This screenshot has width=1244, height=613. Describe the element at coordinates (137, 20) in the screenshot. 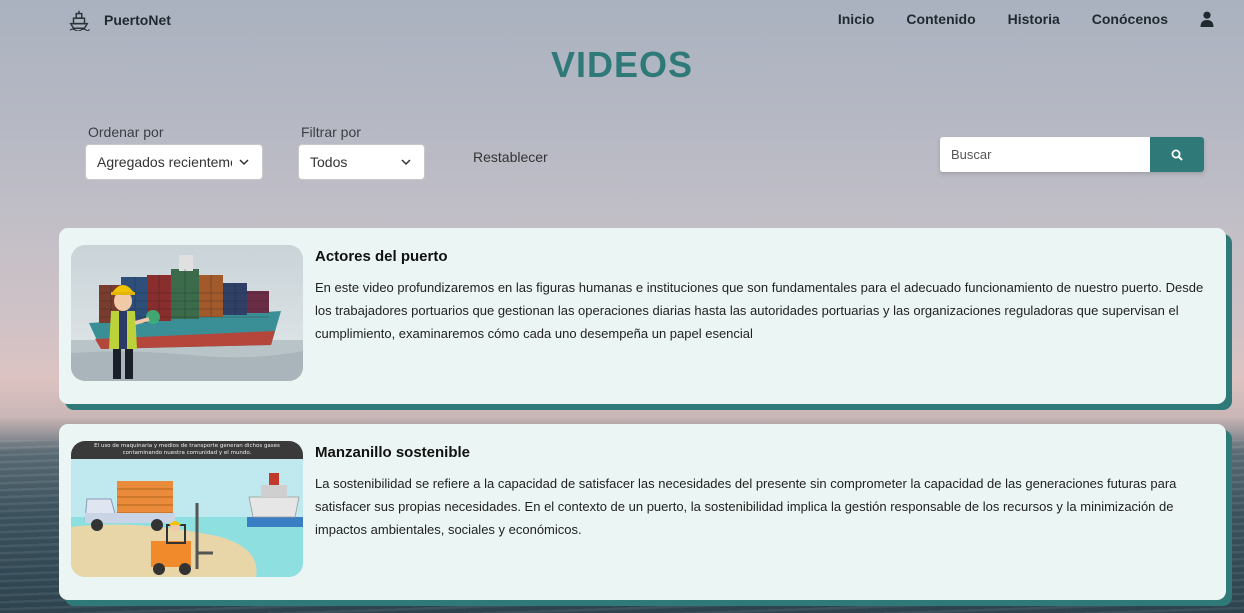

I see `brand-name: PuertoNet` at that location.